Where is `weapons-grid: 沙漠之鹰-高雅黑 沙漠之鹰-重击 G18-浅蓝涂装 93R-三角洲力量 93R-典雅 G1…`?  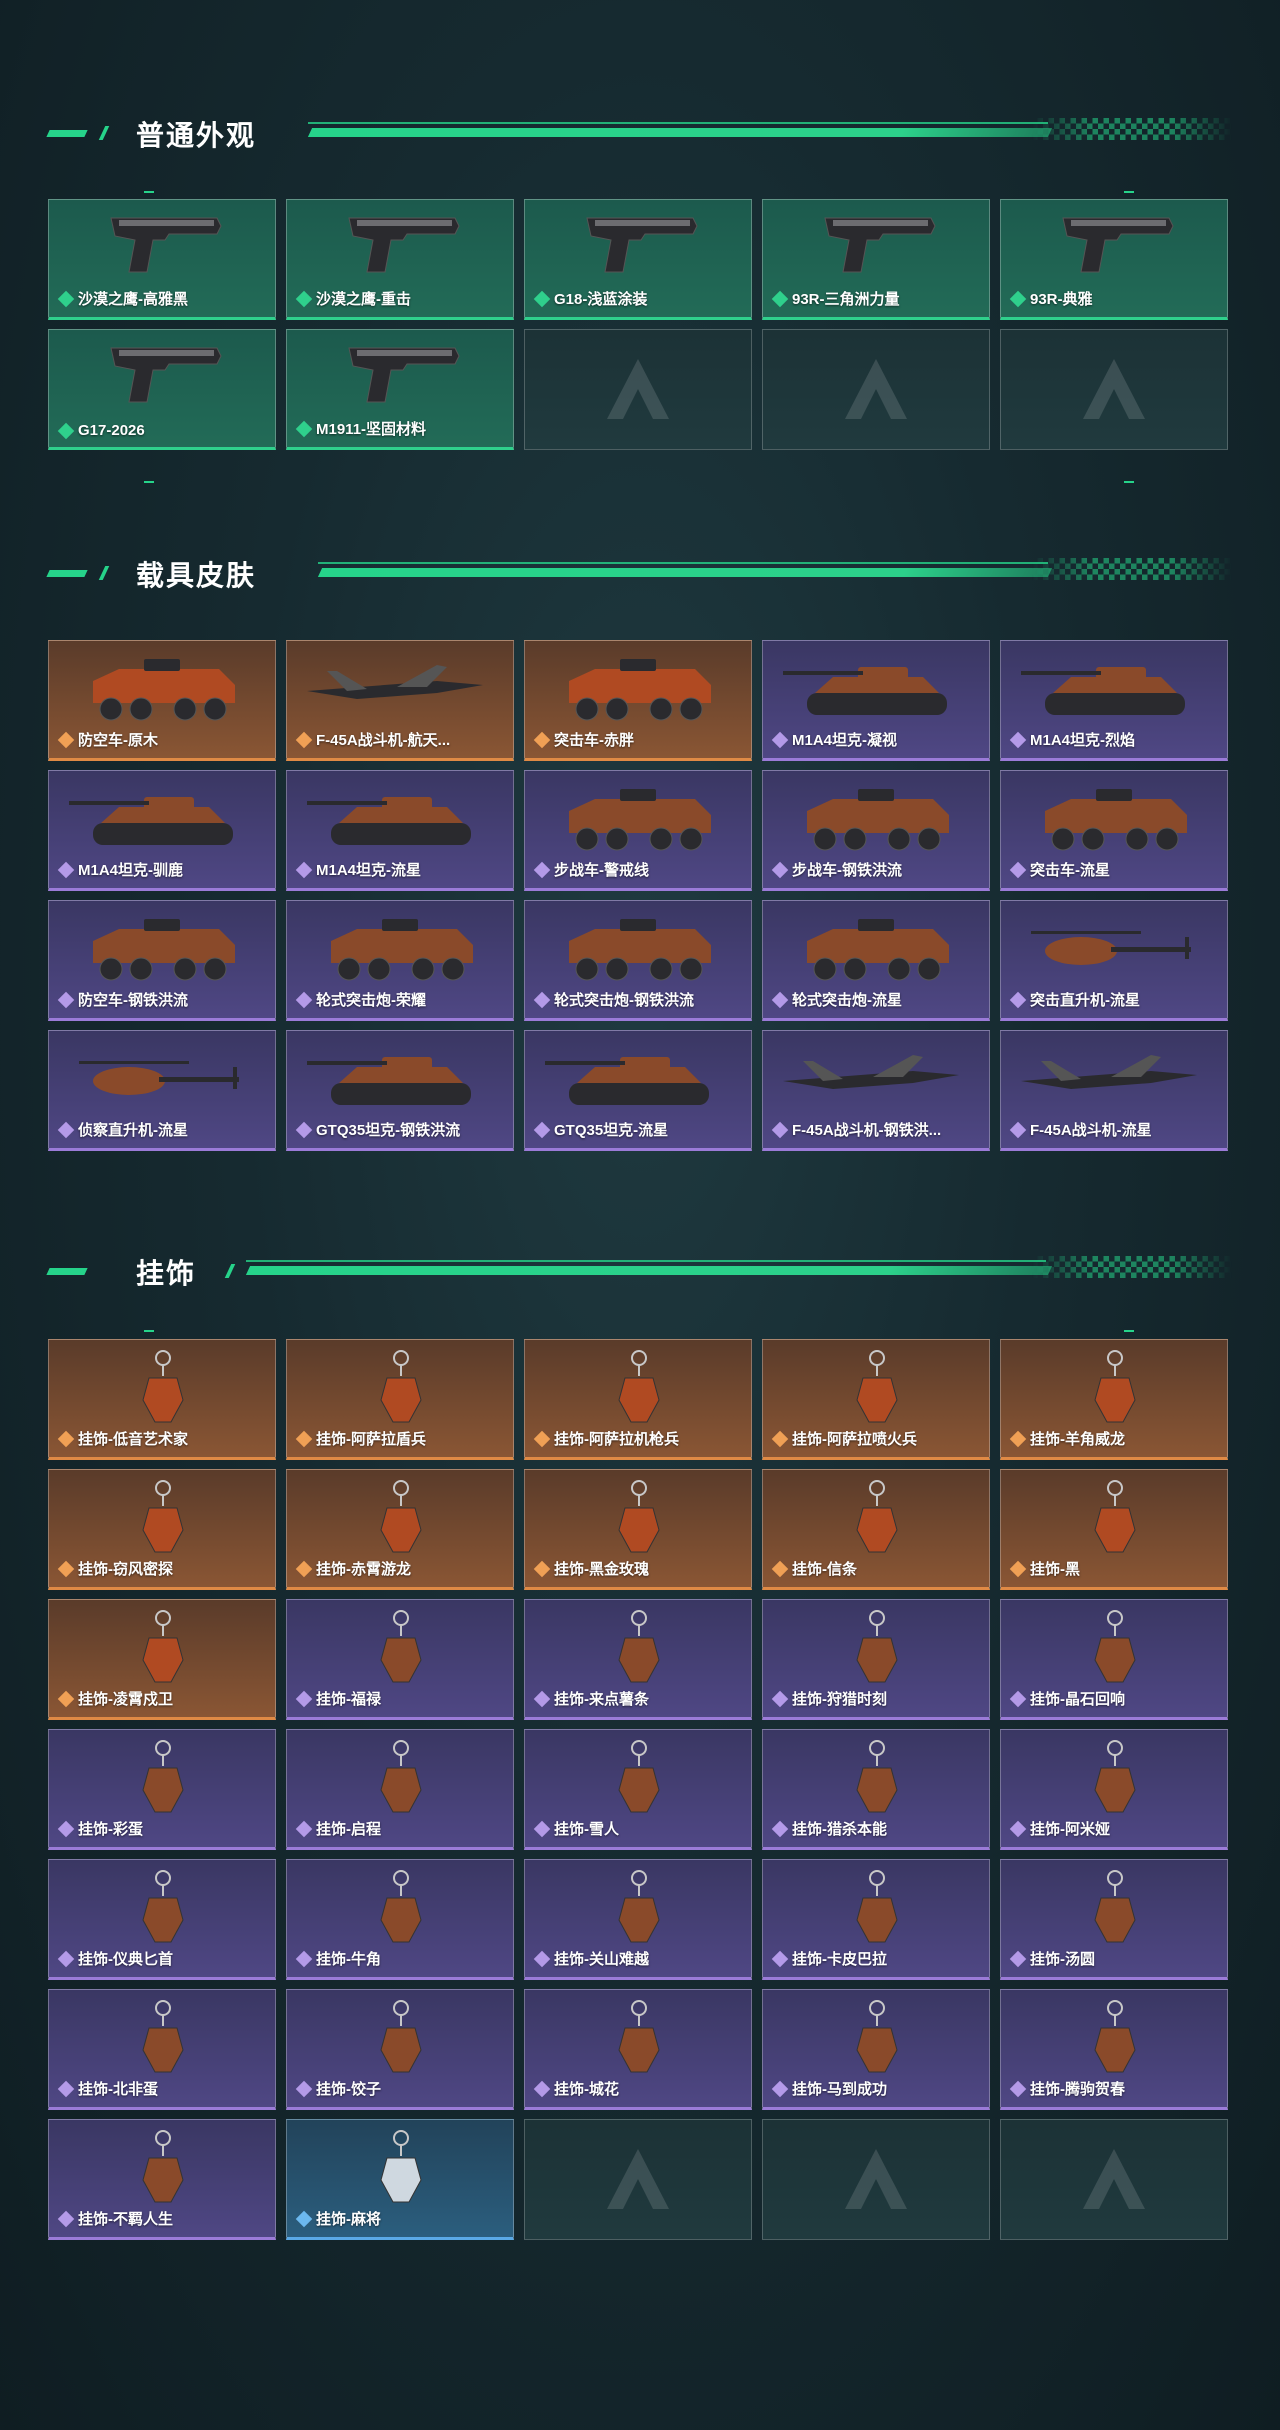
weapons-grid: 沙漠之鹰-高雅黑 沙漠之鹰-重击 G18-浅蓝涂装 93R-三角洲力量 93R-典雅 G1… is located at coordinates (638, 324).